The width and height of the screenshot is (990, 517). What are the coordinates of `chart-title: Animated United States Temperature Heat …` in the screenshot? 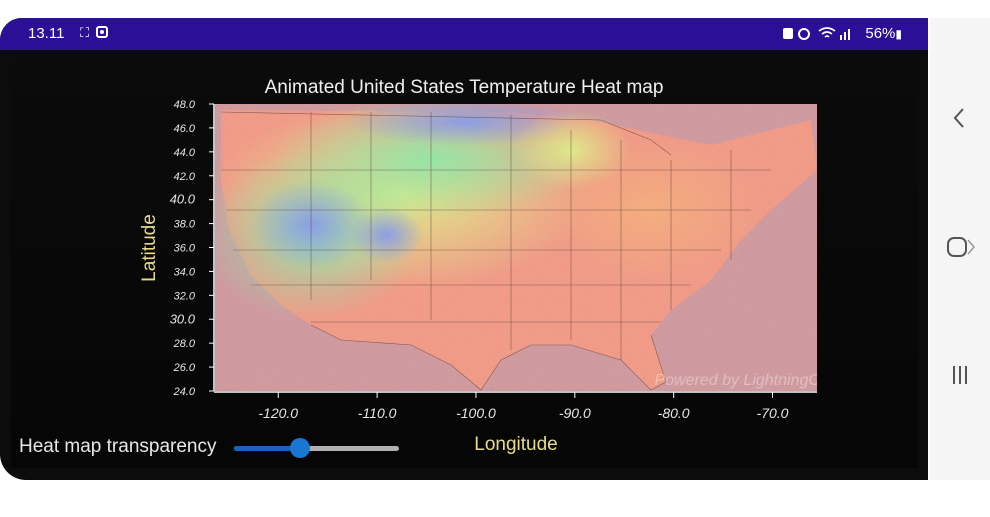 It's located at (464, 87).